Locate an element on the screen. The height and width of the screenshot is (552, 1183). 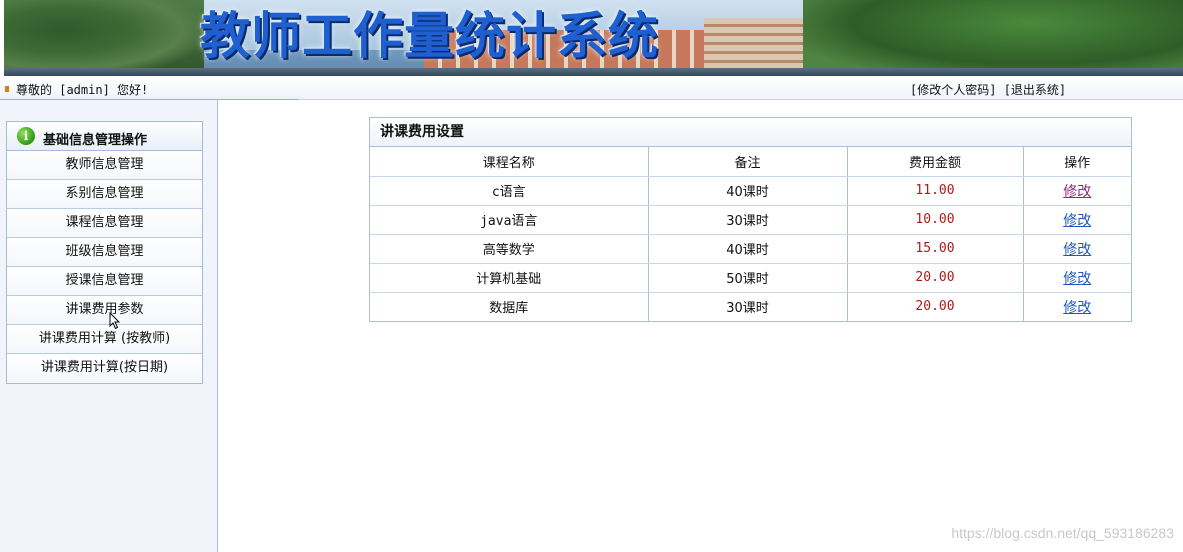
column-header-fee: 费用金额 is located at coordinates (934, 162).